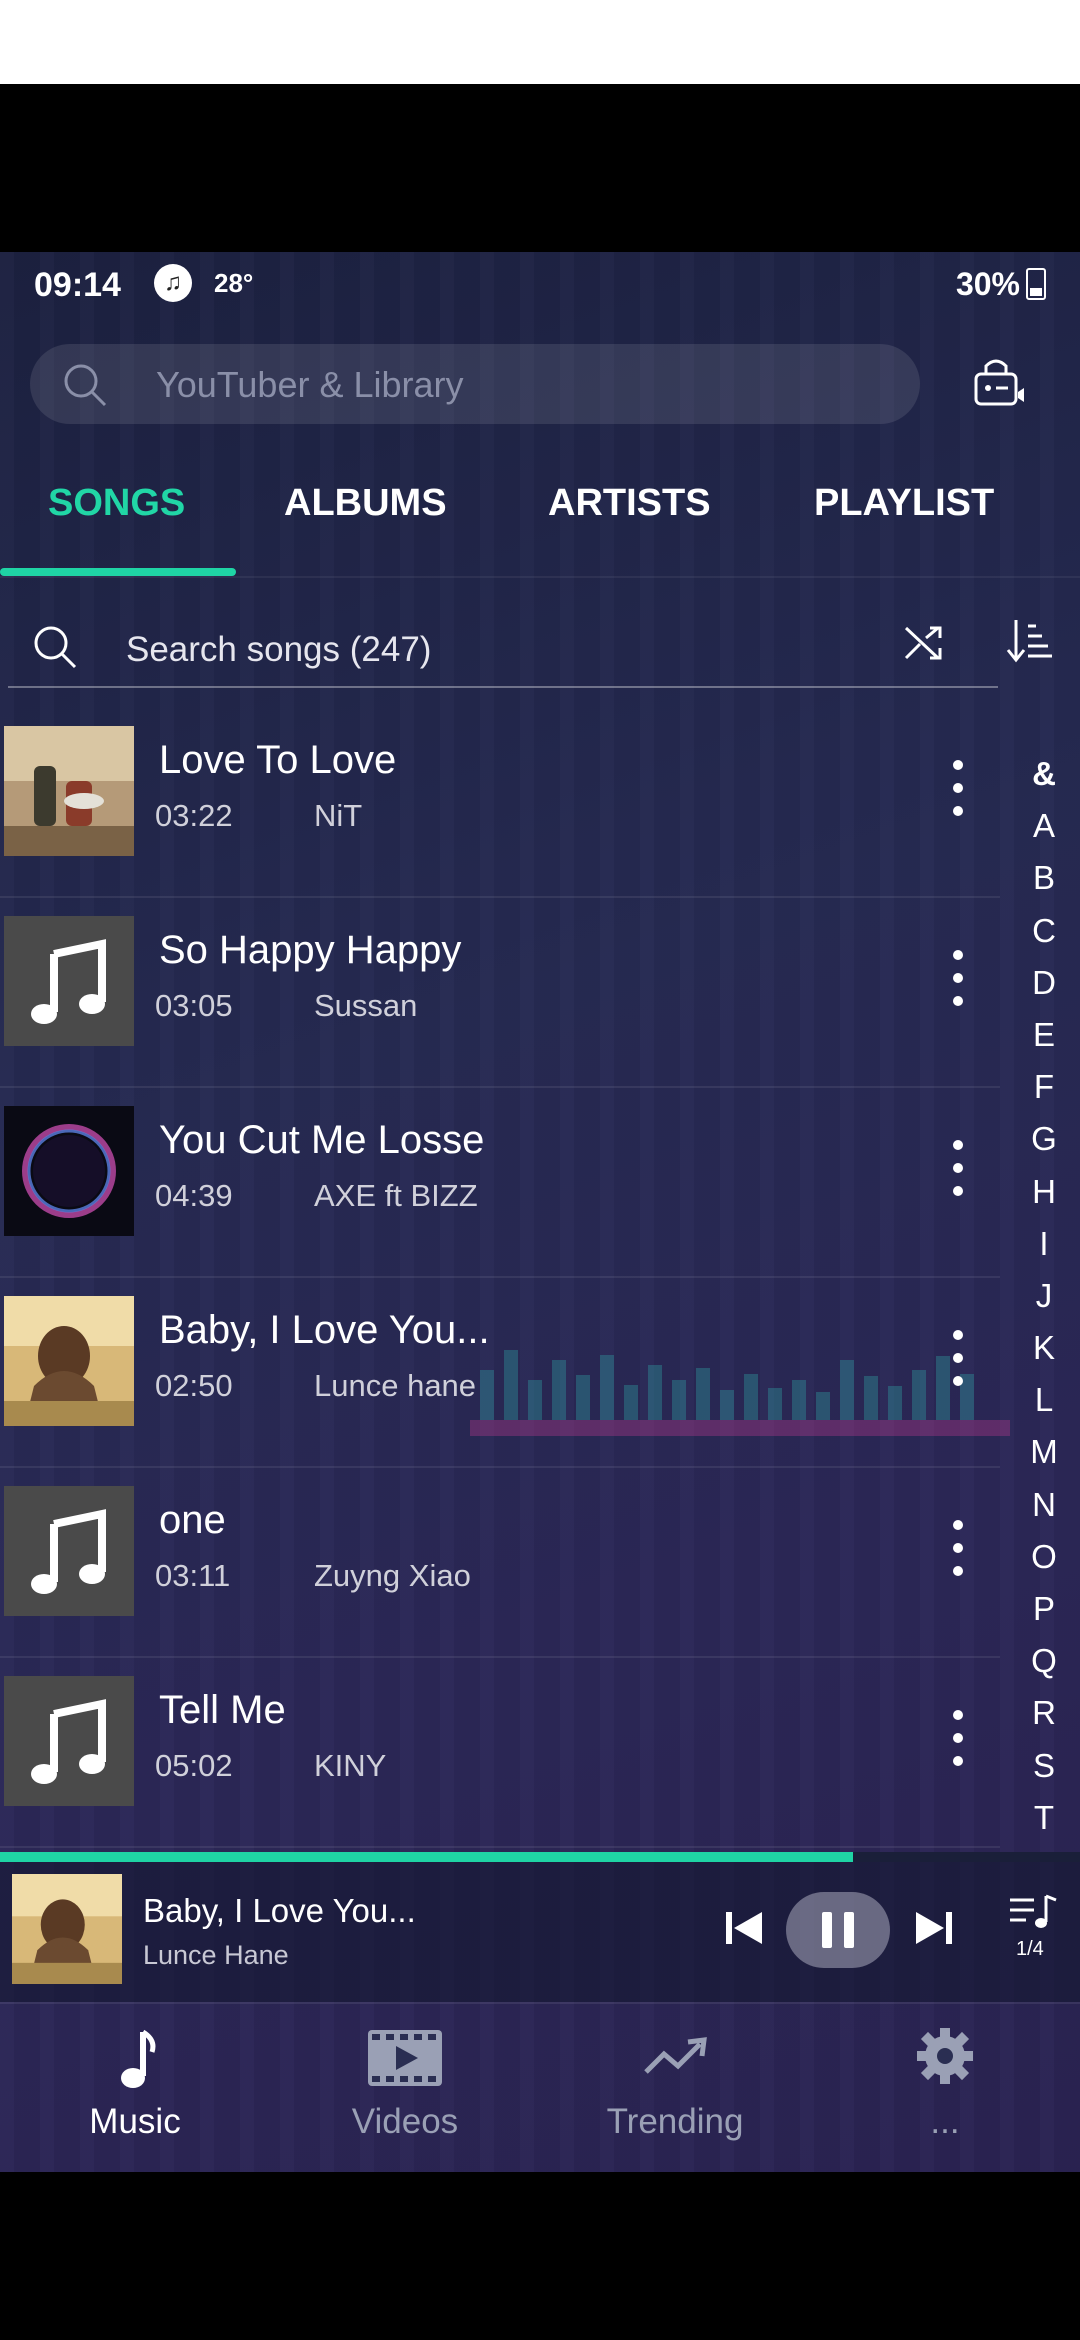 The width and height of the screenshot is (1080, 2340). Describe the element at coordinates (1044, 1452) in the screenshot. I see `index-letter: M` at that location.